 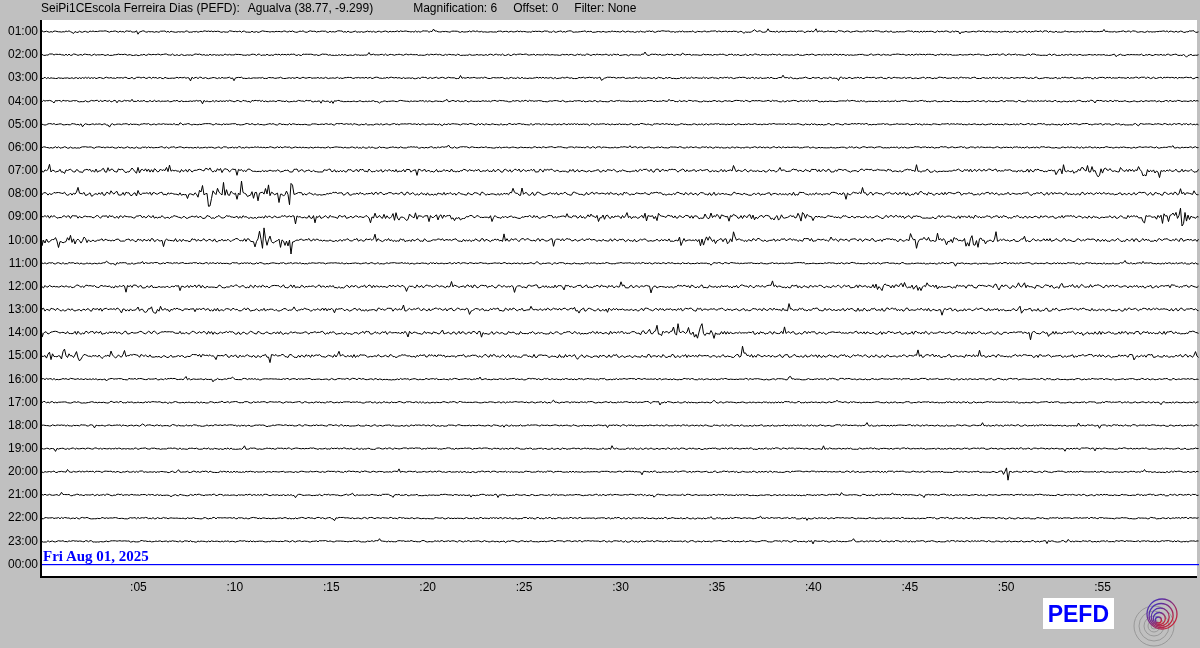 What do you see at coordinates (1102, 587) in the screenshot?
I see `minute-tick-label: :55` at bounding box center [1102, 587].